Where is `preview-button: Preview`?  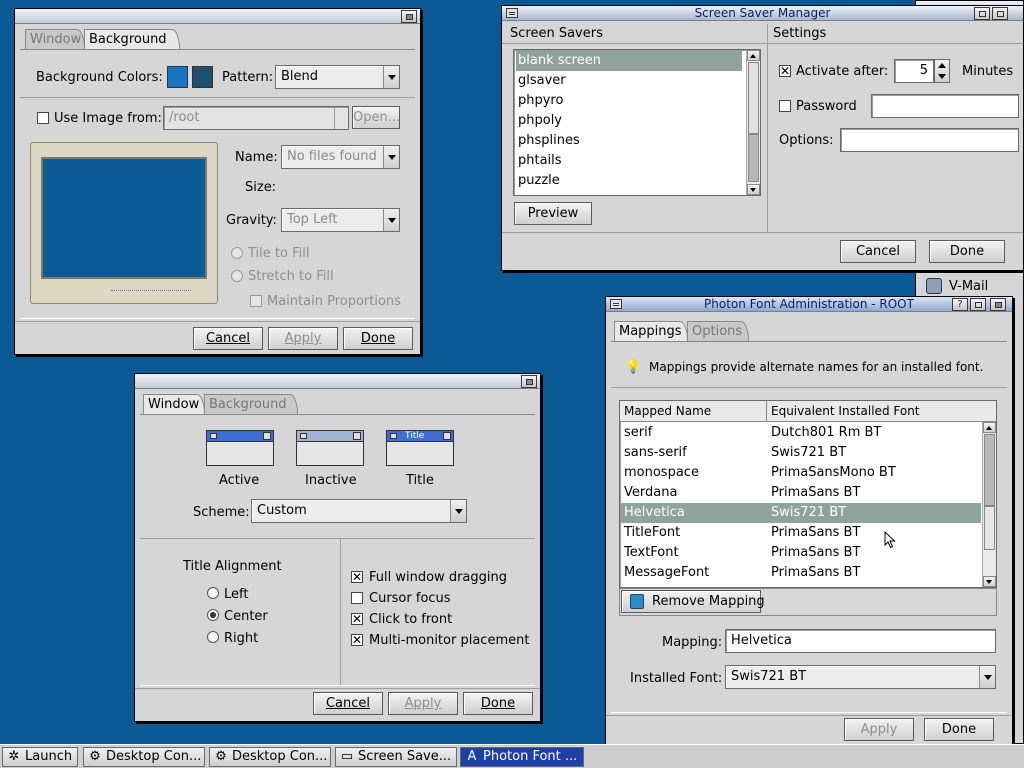
preview-button: Preview is located at coordinates (553, 213).